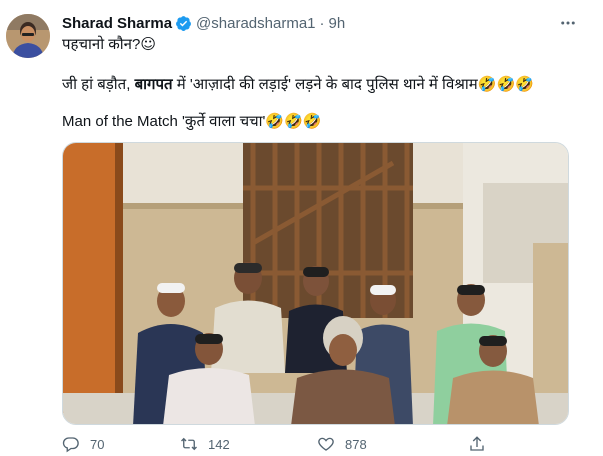 This screenshot has height=456, width=603. What do you see at coordinates (312, 444) in the screenshot?
I see `tweet-actions: 70 142 878` at bounding box center [312, 444].